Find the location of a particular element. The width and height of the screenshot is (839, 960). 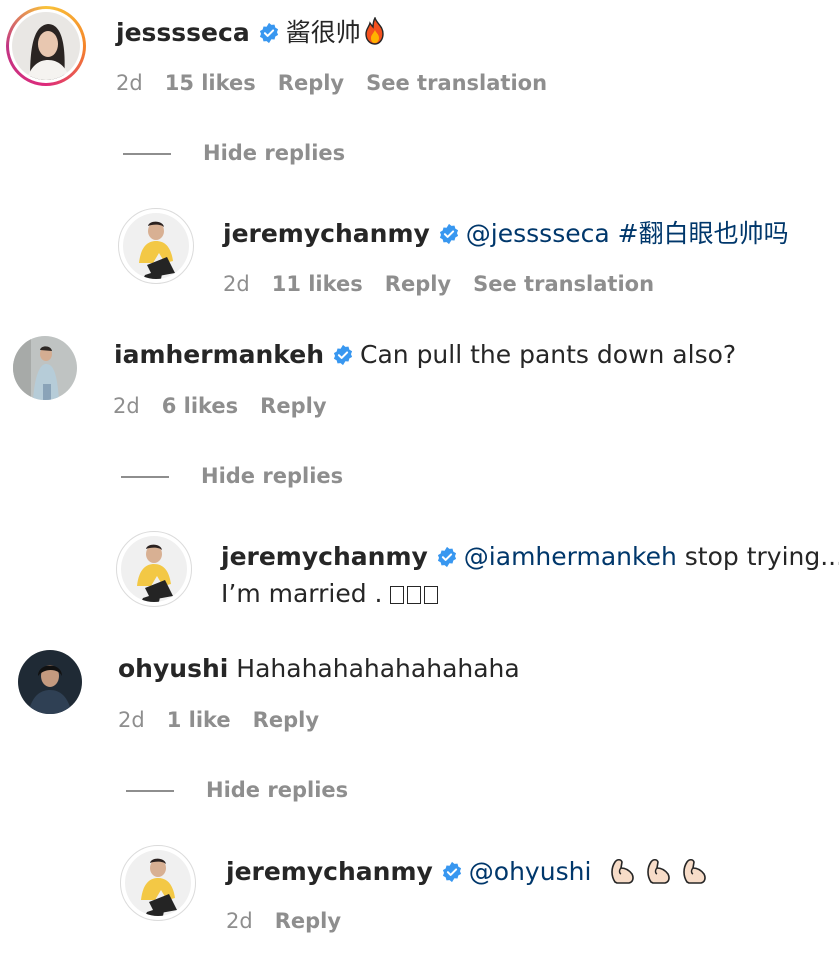

comment-text: Can pull the pants down also? is located at coordinates (548, 354).